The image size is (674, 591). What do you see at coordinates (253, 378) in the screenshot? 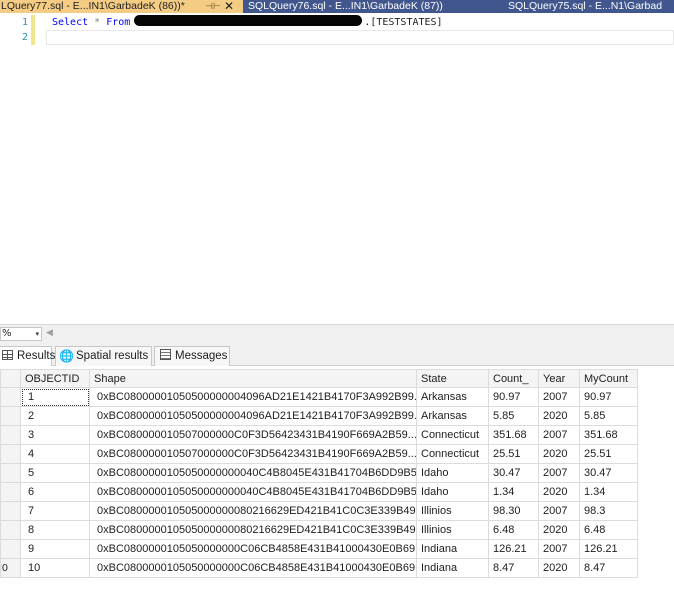
I see `column-header-shape: Shape` at bounding box center [253, 378].